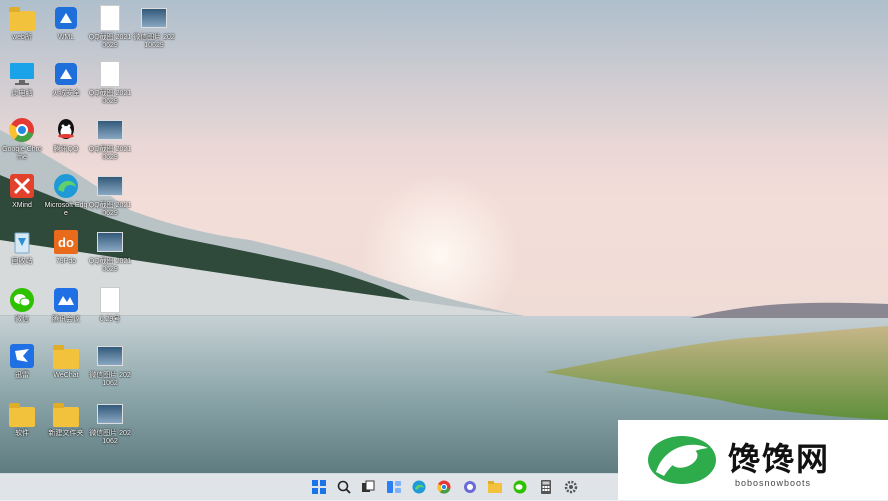  I want to click on do-icon: do, so click(66, 242).